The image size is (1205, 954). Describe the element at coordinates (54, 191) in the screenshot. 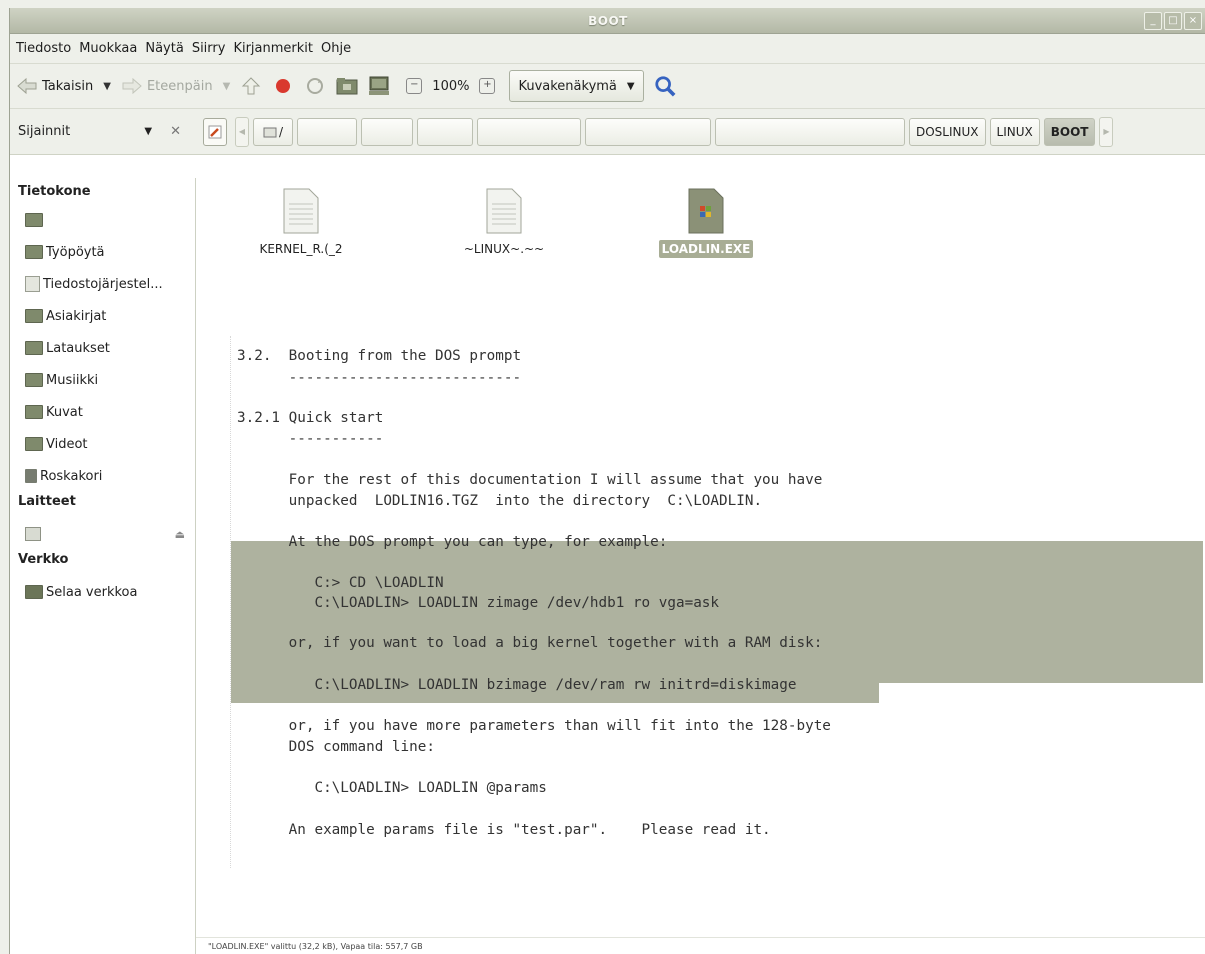

I see `sidebar-header-computer: Tietokone` at that location.